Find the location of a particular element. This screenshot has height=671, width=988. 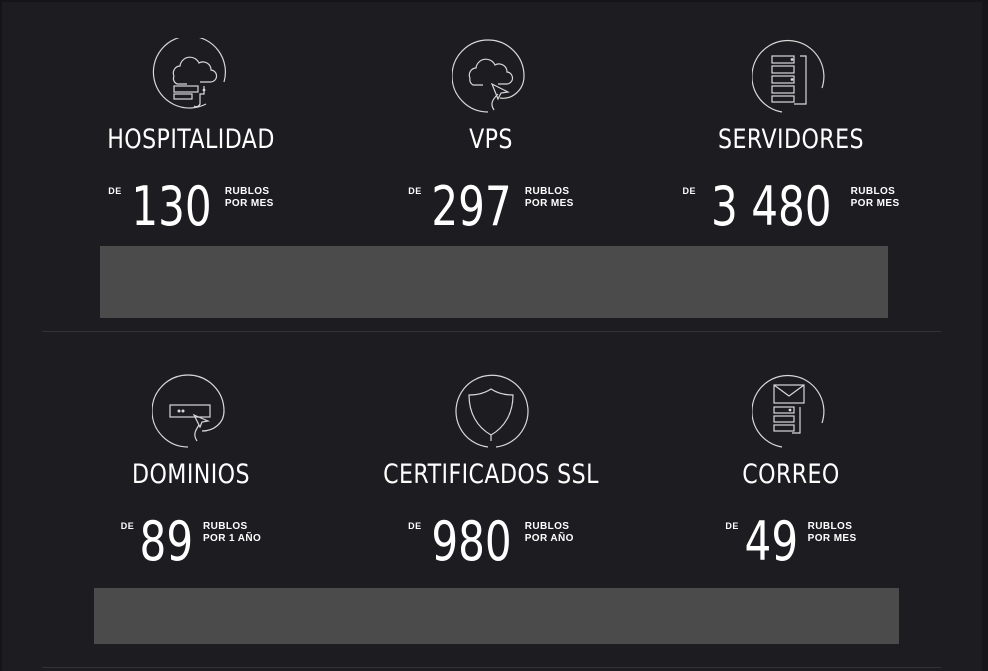

server-rack-icon is located at coordinates (791, 77).